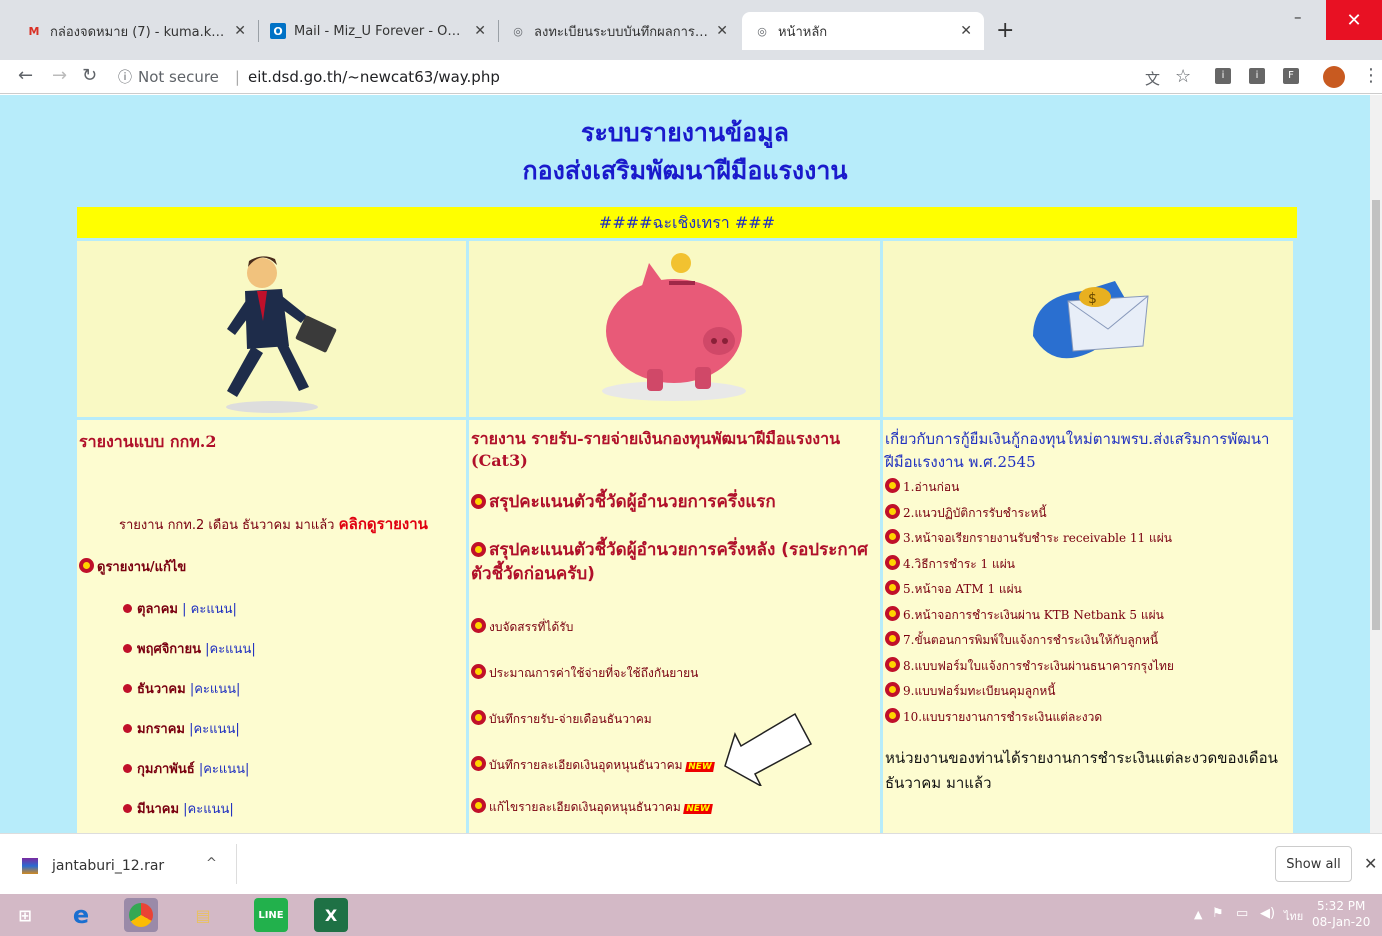 This screenshot has height=936, width=1382. What do you see at coordinates (59, 75) in the screenshot?
I see `forward-icon: →` at bounding box center [59, 75].